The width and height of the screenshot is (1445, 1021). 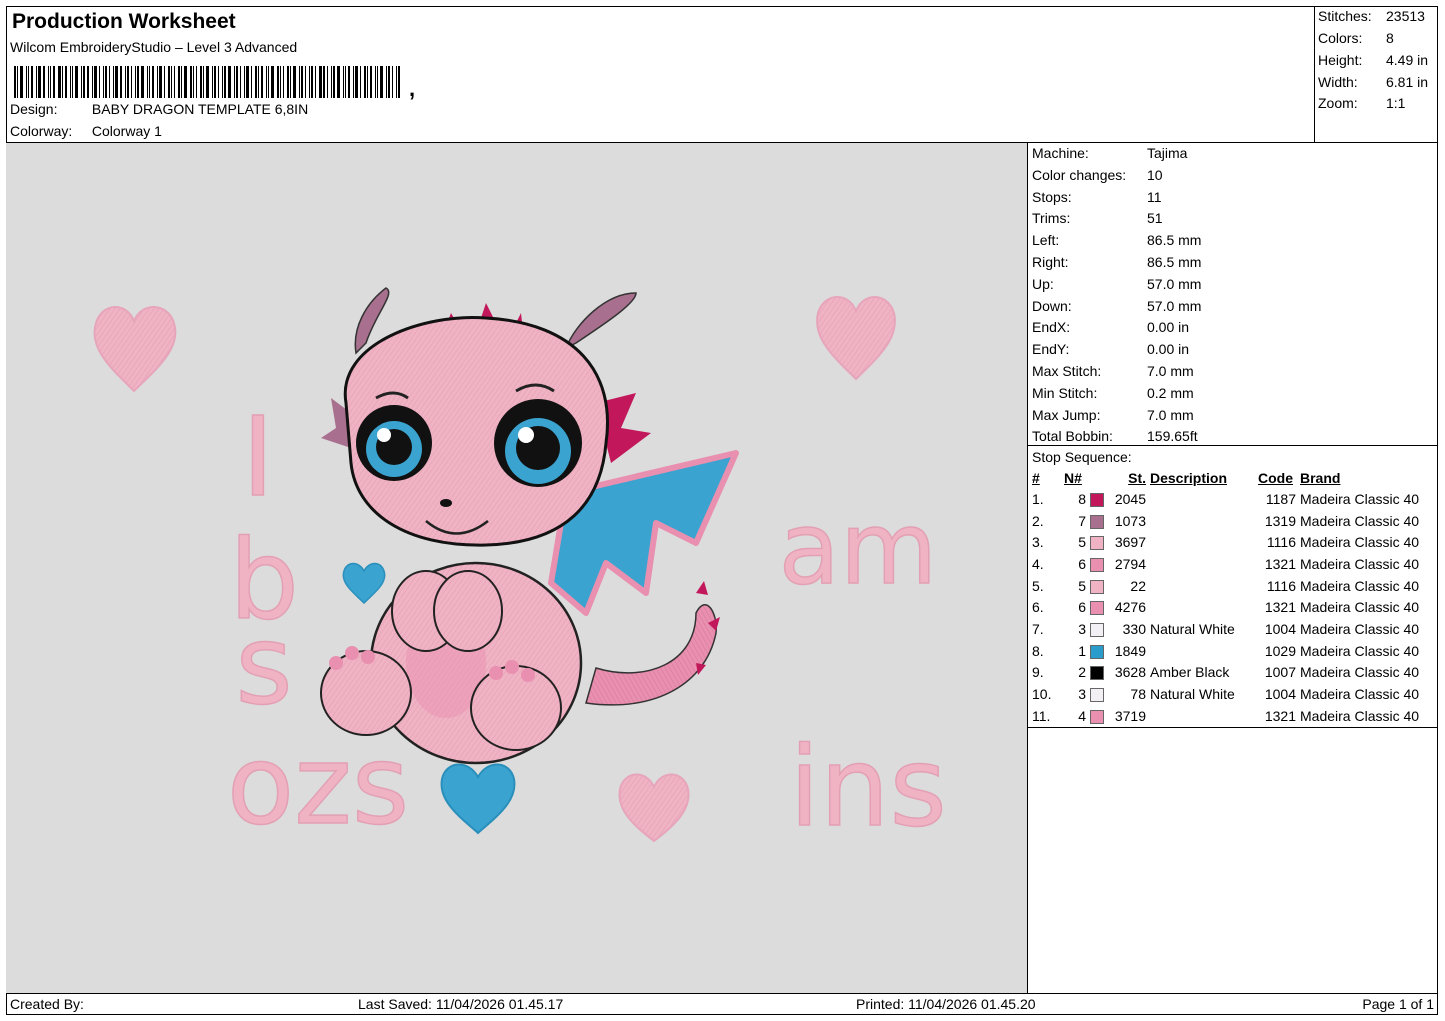 I want to click on col-brand: Brand, so click(x=1320, y=477).